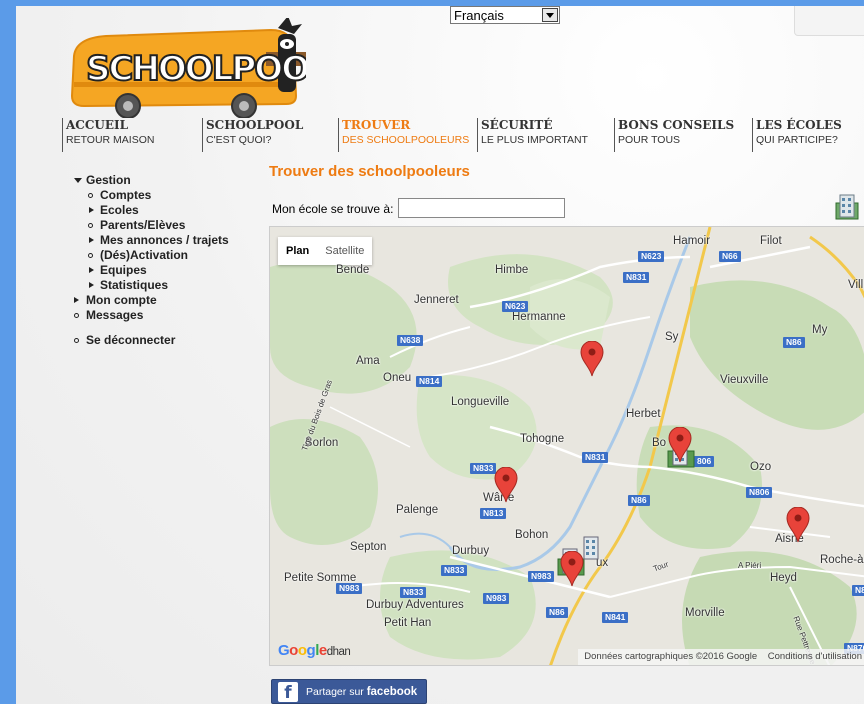 This screenshot has width=864, height=704. Describe the element at coordinates (167, 270) in the screenshot. I see `sidebar-item-equipes: Equipes` at that location.